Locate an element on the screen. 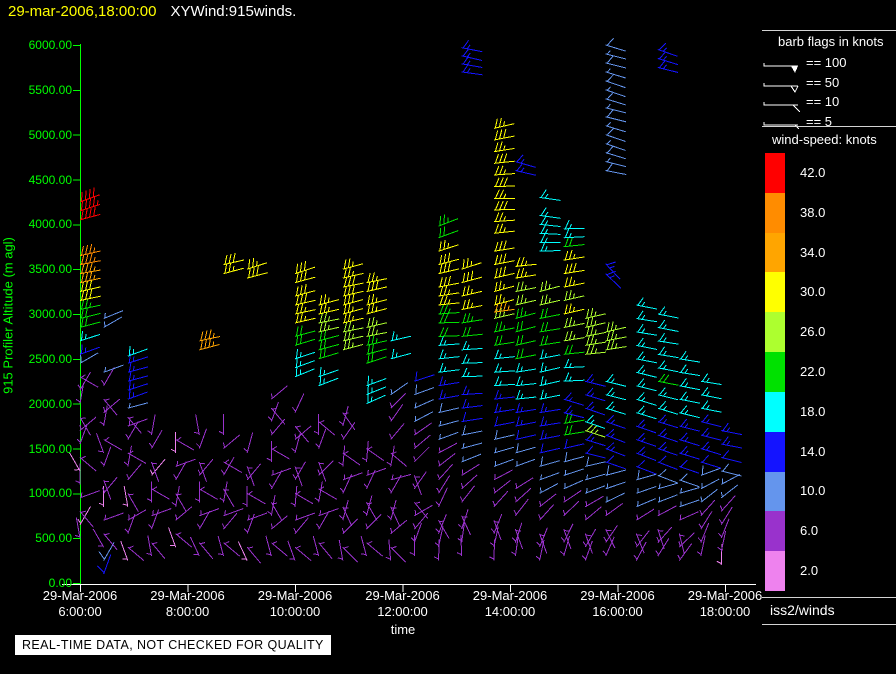  colorbar-value: 14.0 is located at coordinates (813, 451).